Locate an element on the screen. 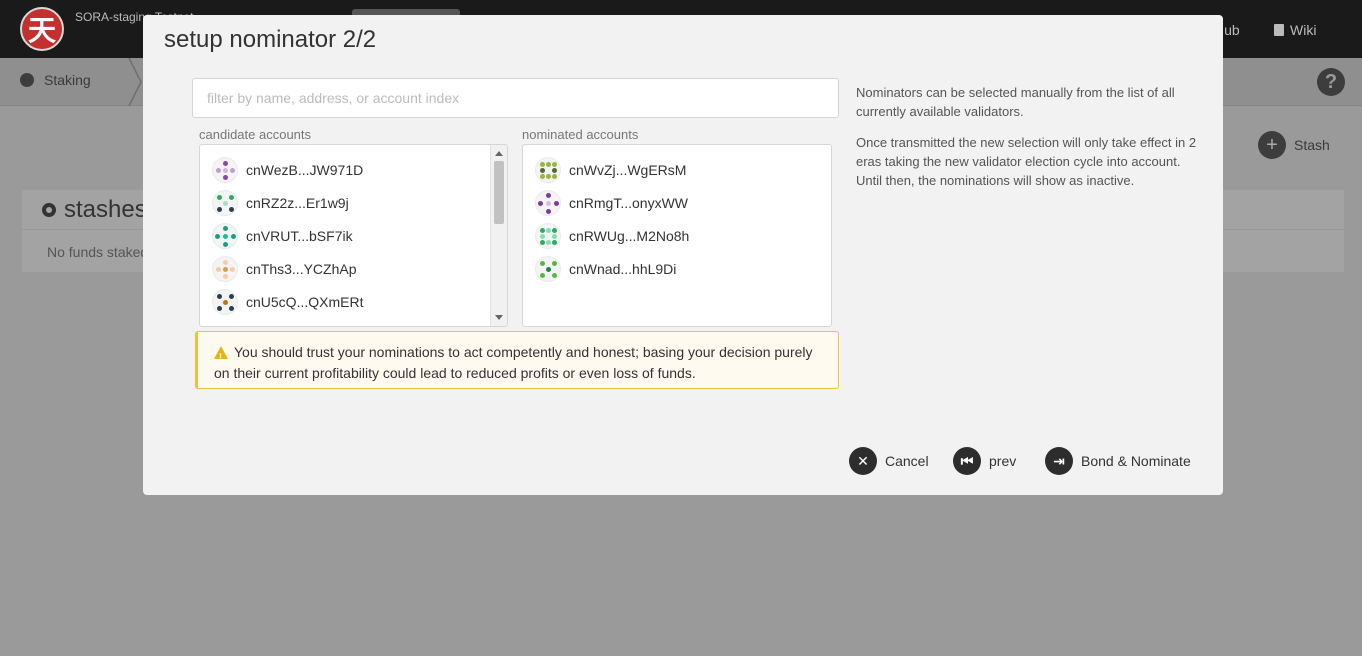 The height and width of the screenshot is (656, 1362). prev-button-label: prev is located at coordinates (1003, 461).